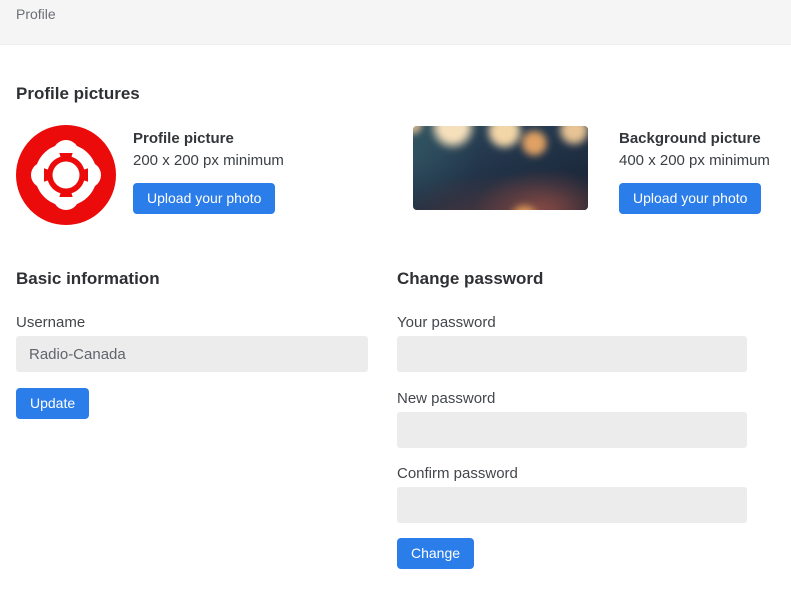 This screenshot has width=791, height=589. What do you see at coordinates (192, 354) in the screenshot?
I see `username-input` at bounding box center [192, 354].